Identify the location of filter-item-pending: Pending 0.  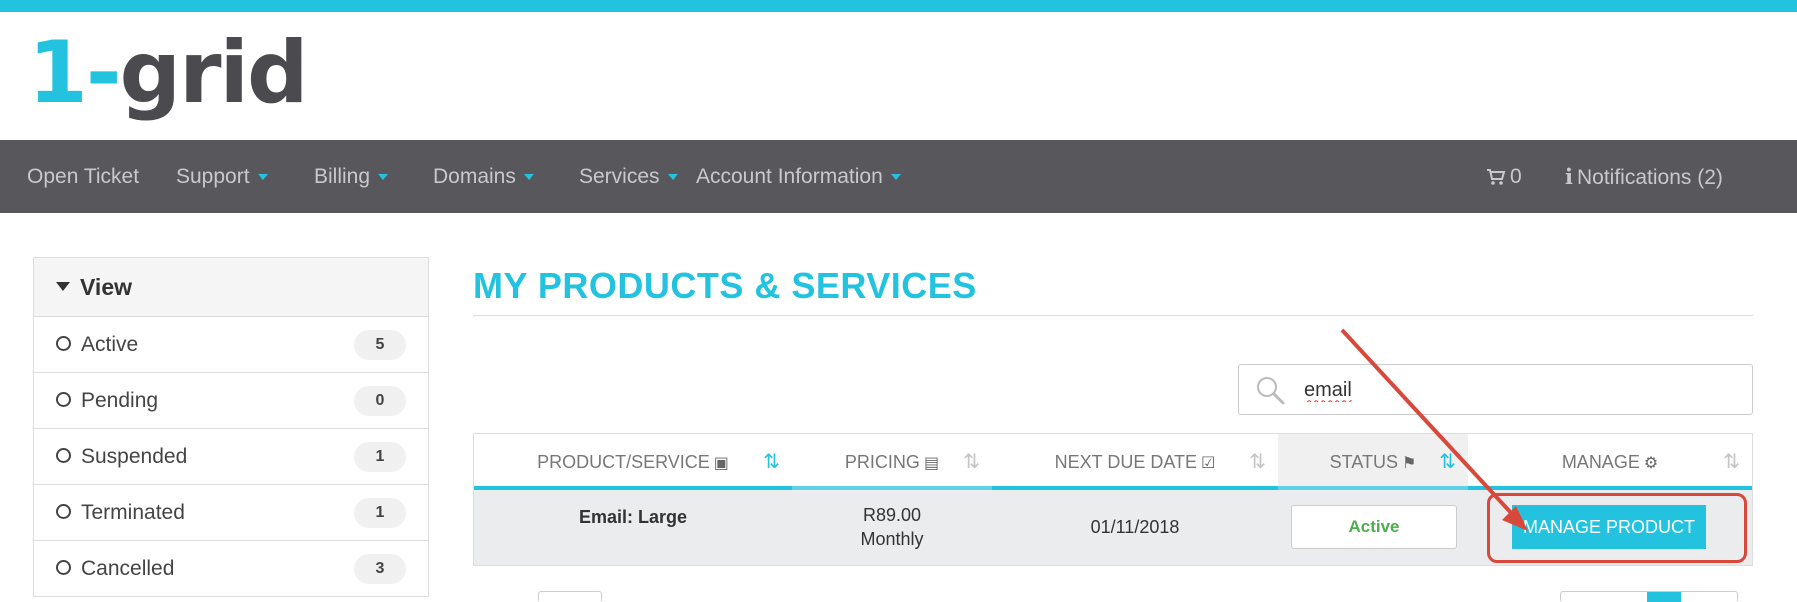
(231, 401).